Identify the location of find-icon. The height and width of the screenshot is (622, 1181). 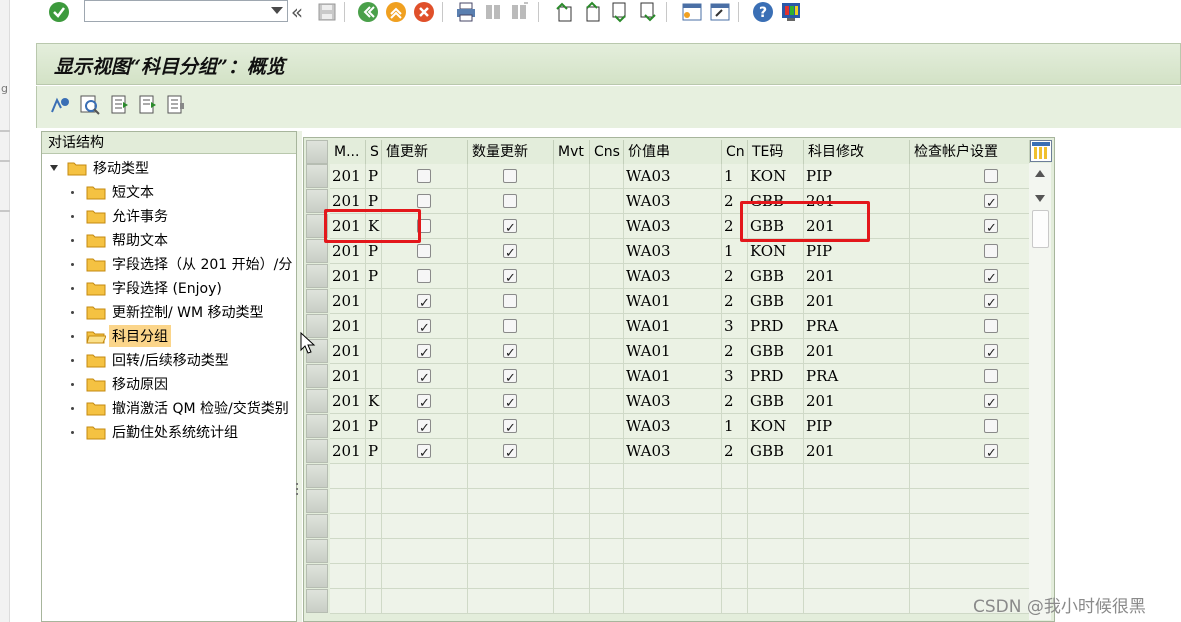
(493, 12).